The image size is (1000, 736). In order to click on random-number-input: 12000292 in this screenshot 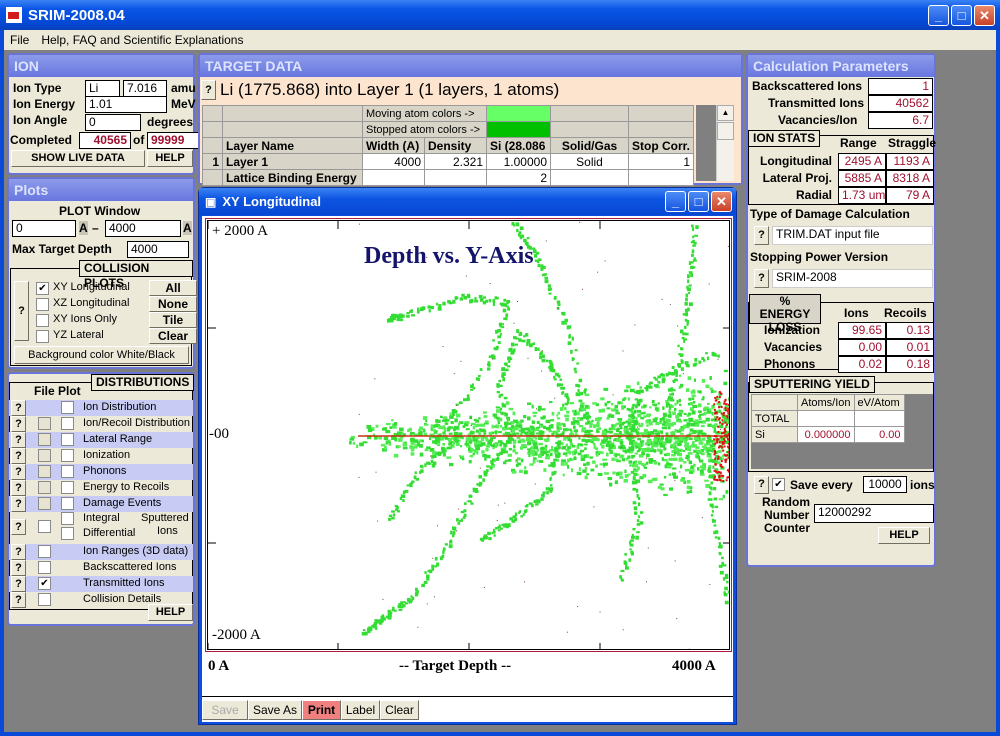, I will do `click(874, 513)`.